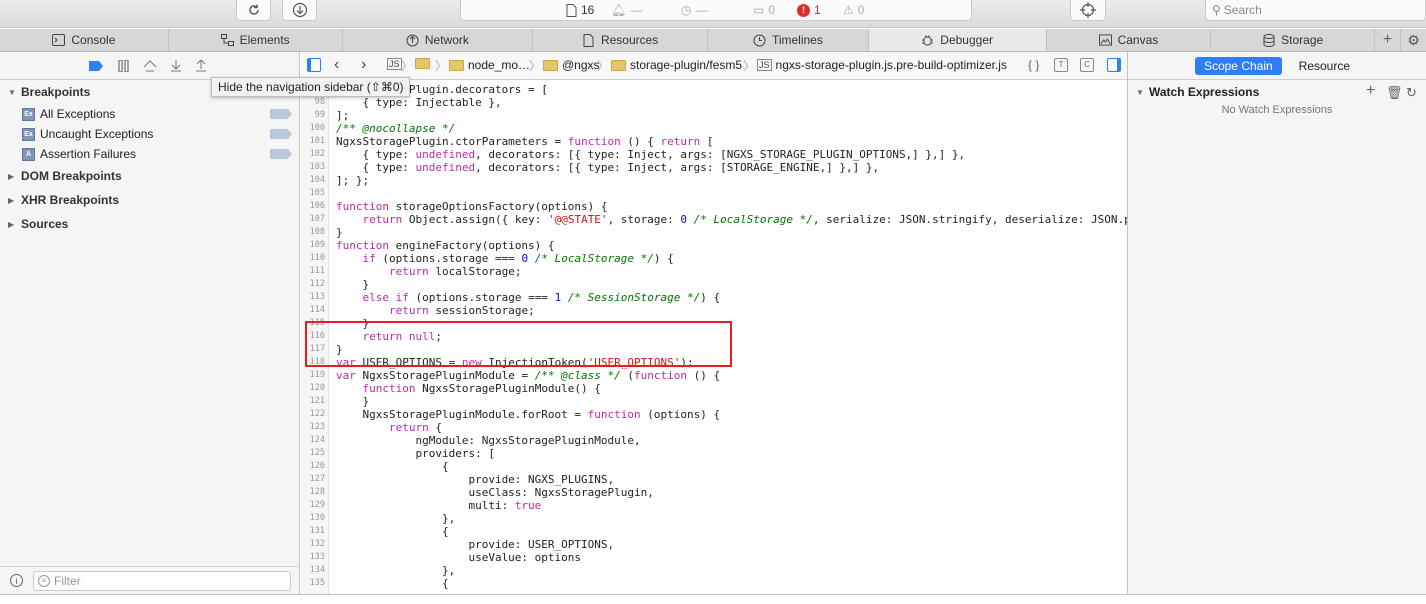 This screenshot has width=1426, height=604. I want to click on type-profiler-icon: T, so click(1061, 65).